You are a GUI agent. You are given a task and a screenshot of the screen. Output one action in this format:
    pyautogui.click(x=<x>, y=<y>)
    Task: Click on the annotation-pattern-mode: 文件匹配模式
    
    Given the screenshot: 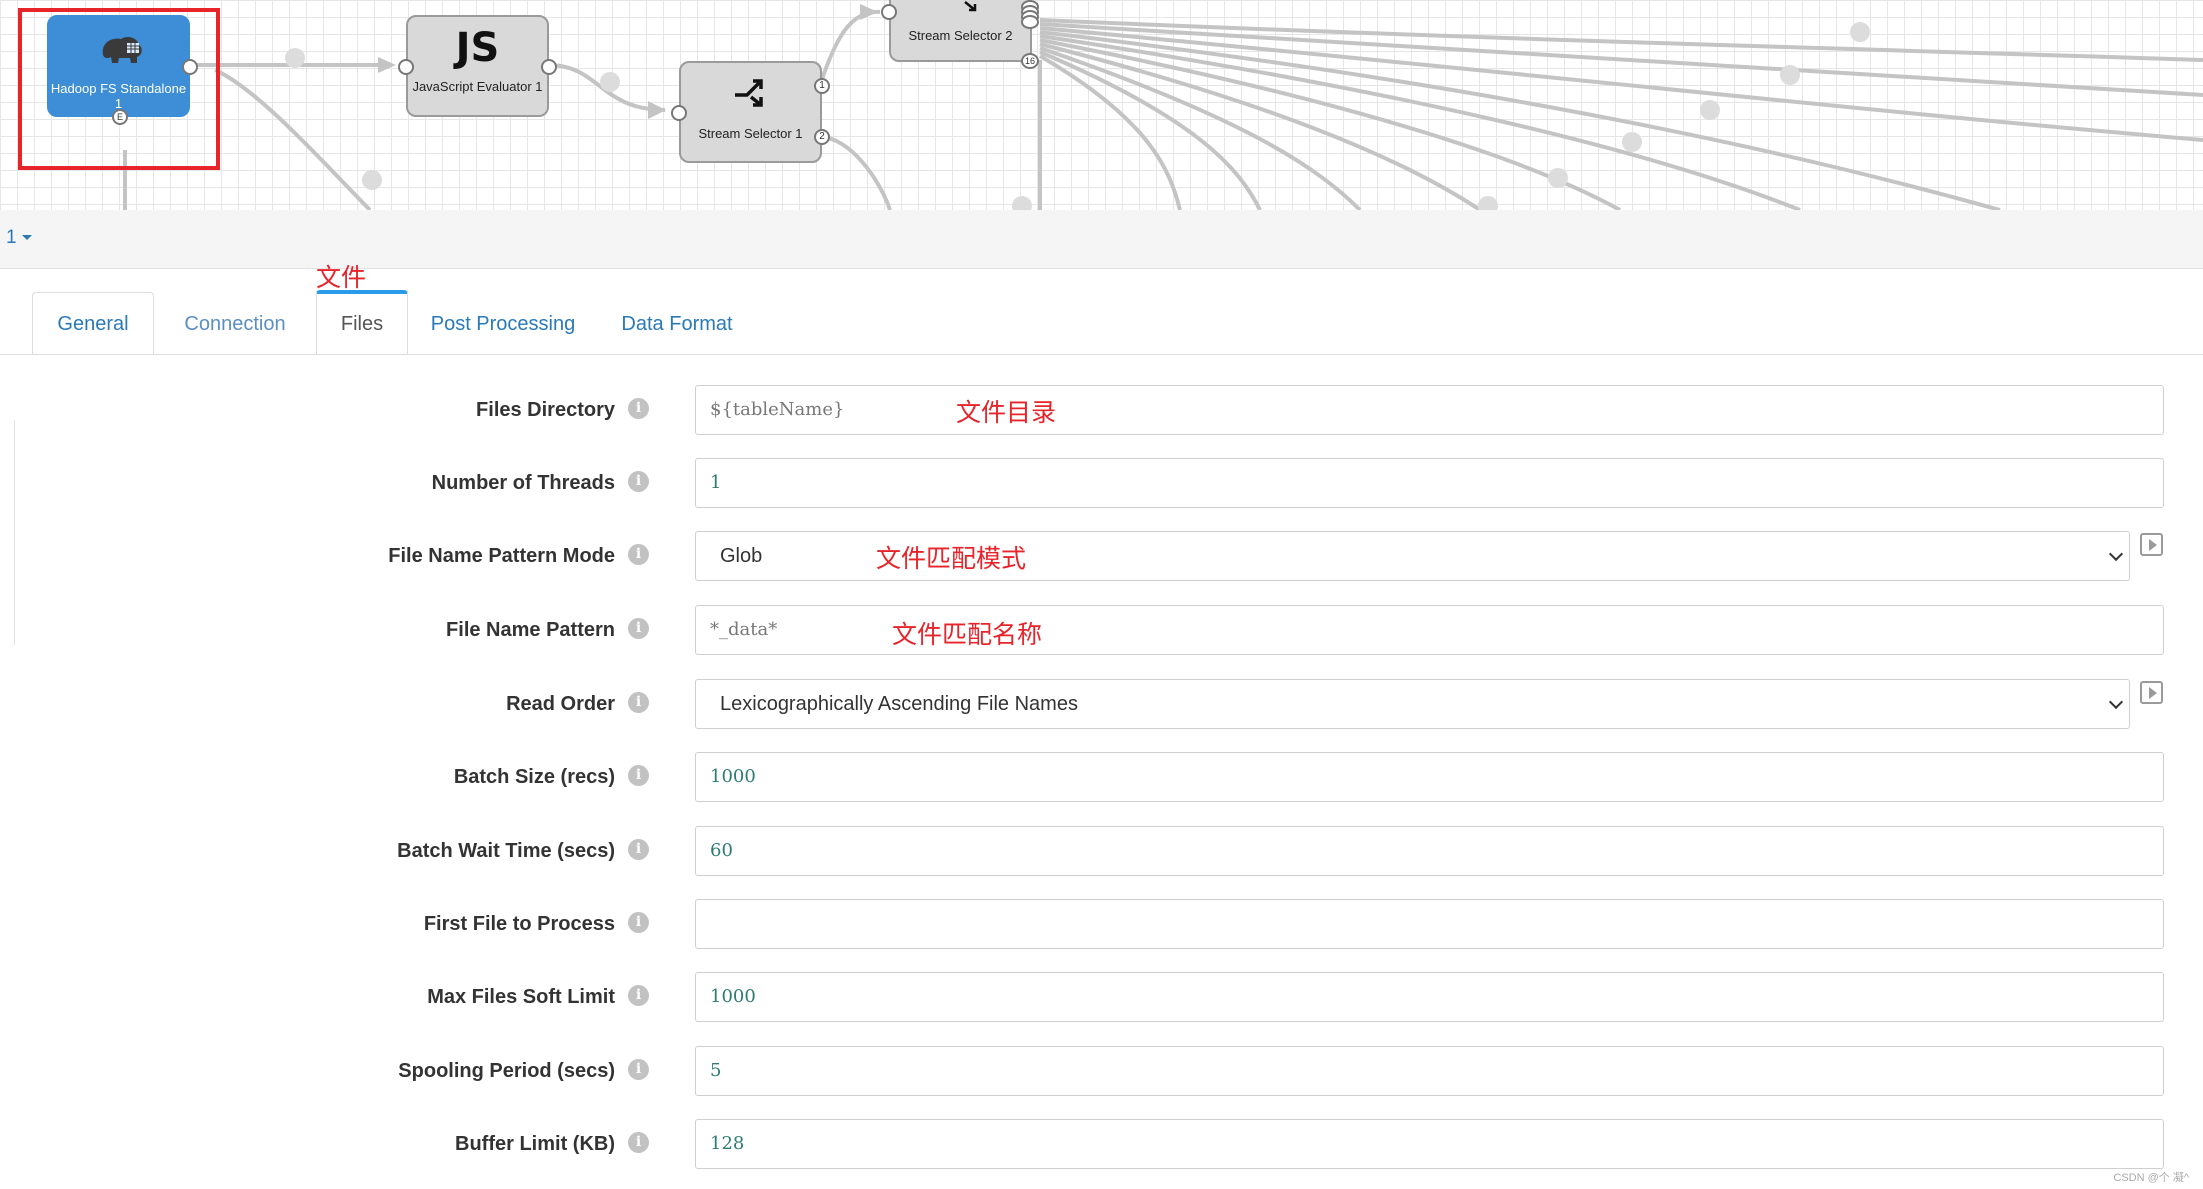 What is the action you would take?
    pyautogui.click(x=951, y=558)
    